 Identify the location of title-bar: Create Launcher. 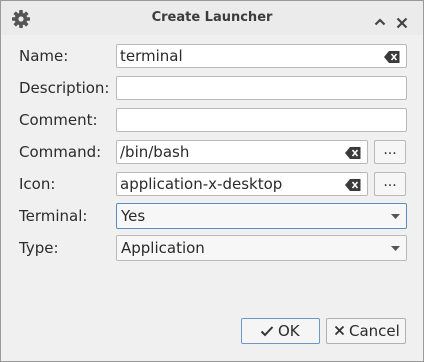
(212, 18).